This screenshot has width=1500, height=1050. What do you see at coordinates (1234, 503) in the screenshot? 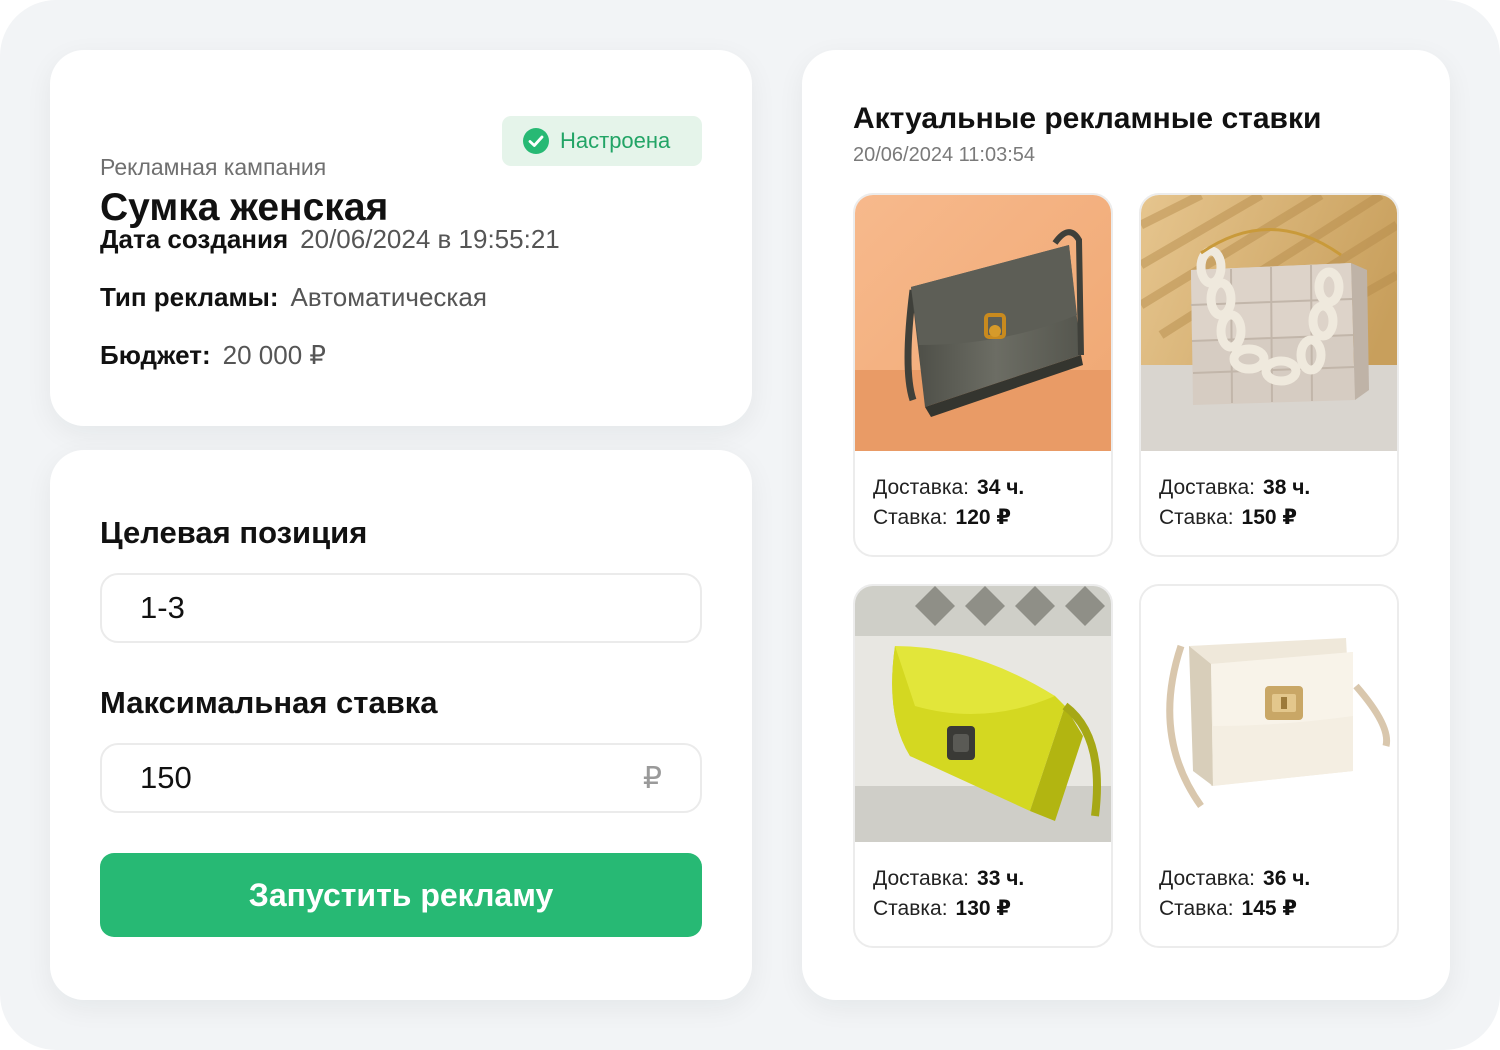
I see `product-meta: Доставка: 38 ч. Ставка: 150 ₽` at bounding box center [1234, 503].